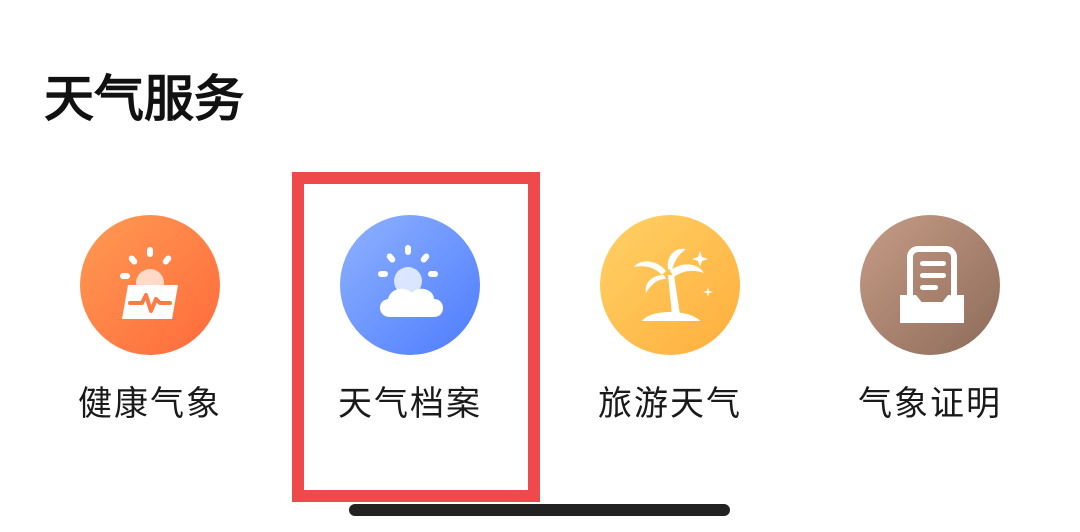 The height and width of the screenshot is (532, 1080). I want to click on service-health-weather: 健康气象, so click(150, 320).